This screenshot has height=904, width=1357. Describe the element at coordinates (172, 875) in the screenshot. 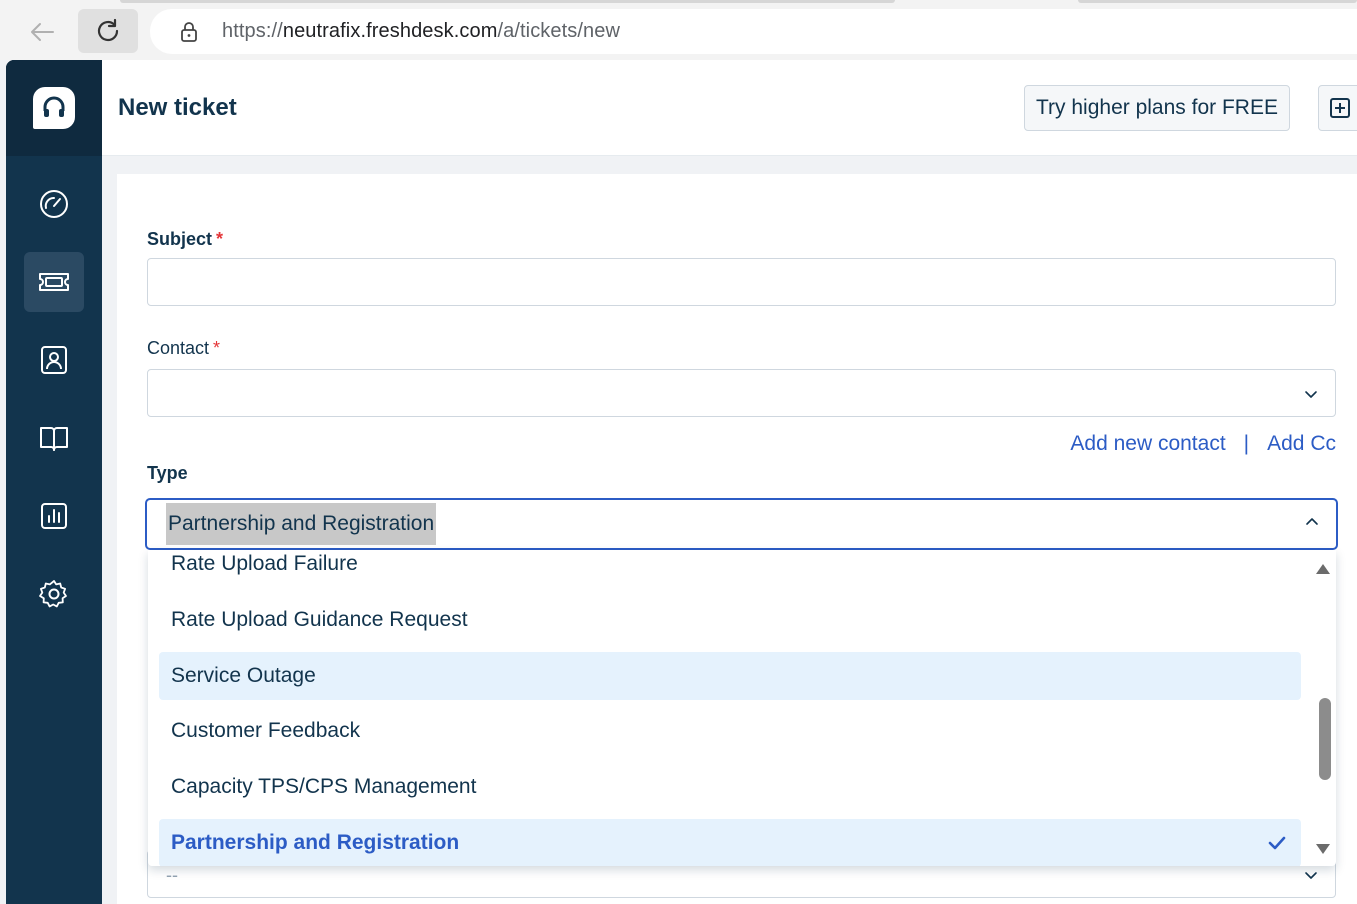

I see `next-field-placeholder: --` at that location.